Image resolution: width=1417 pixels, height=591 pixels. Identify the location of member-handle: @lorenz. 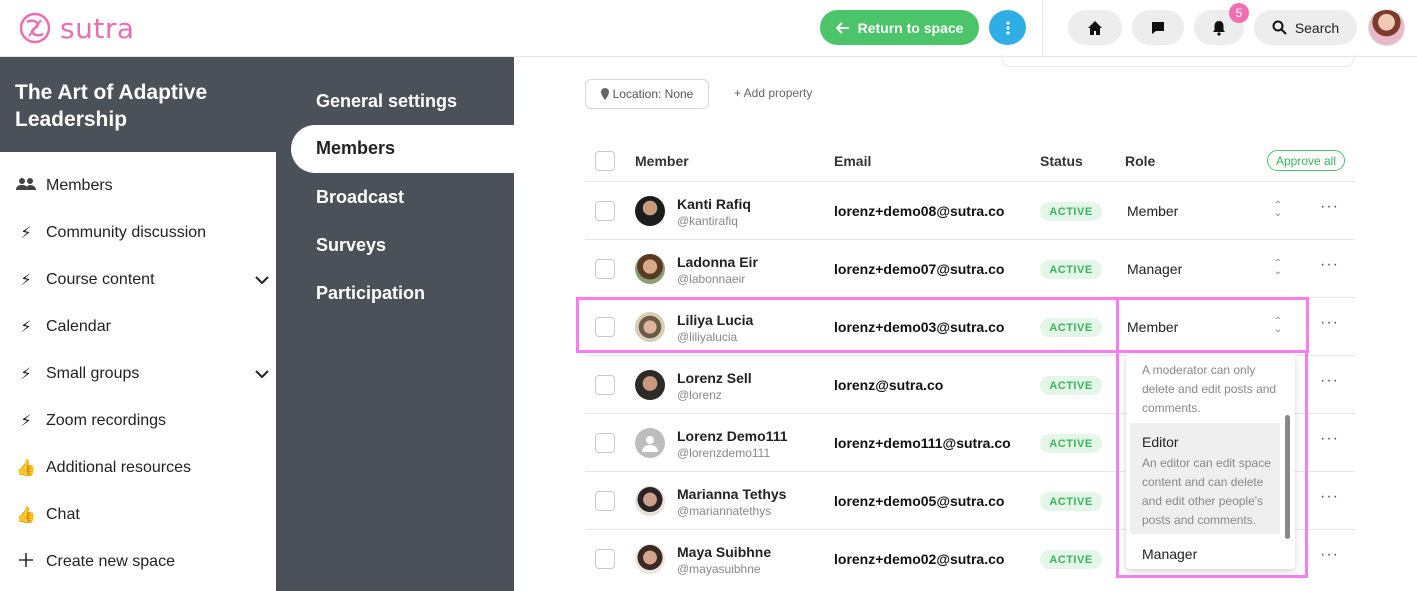
(699, 395).